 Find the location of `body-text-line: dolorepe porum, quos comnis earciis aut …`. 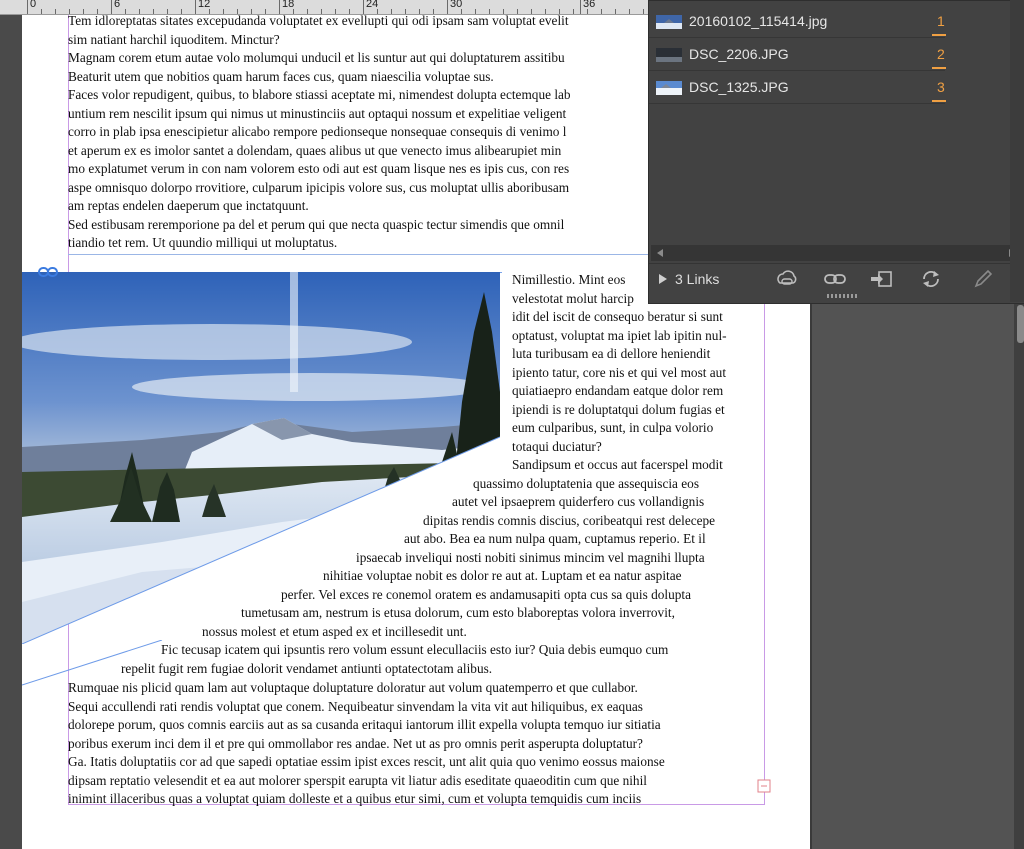

body-text-line: dolorepe porum, quos comnis earciis aut … is located at coordinates (364, 724).